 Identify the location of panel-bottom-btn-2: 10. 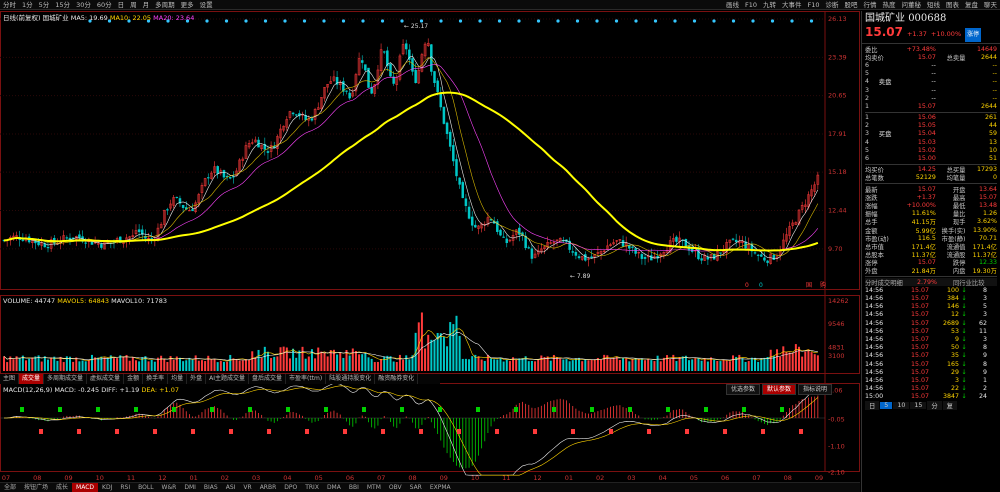
(901, 406).